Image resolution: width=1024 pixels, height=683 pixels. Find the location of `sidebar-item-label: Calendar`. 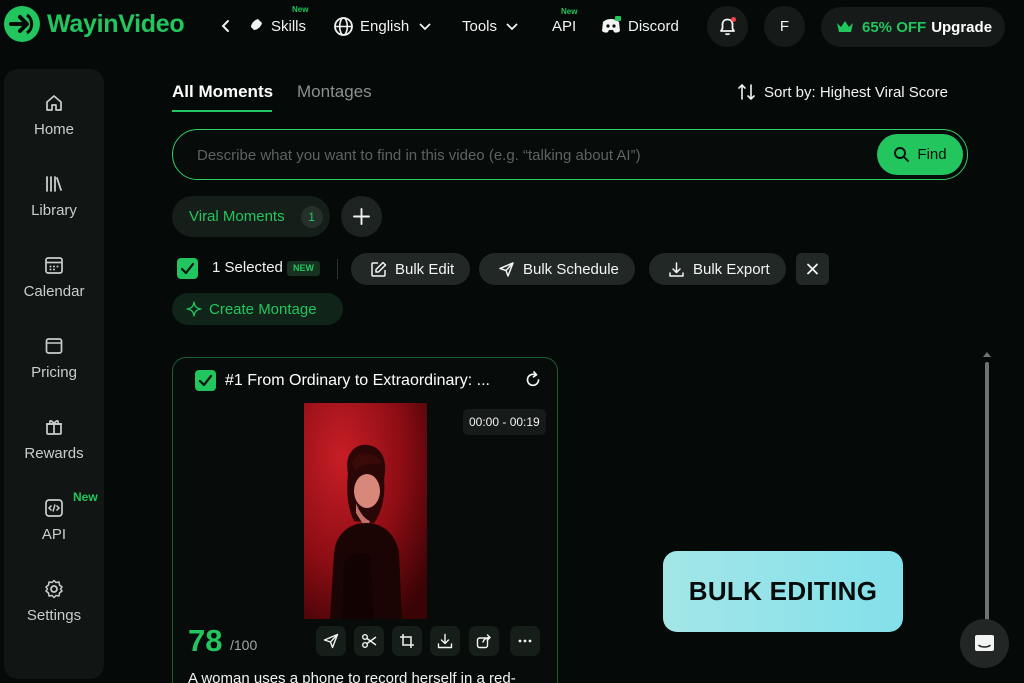

sidebar-item-label: Calendar is located at coordinates (54, 291).